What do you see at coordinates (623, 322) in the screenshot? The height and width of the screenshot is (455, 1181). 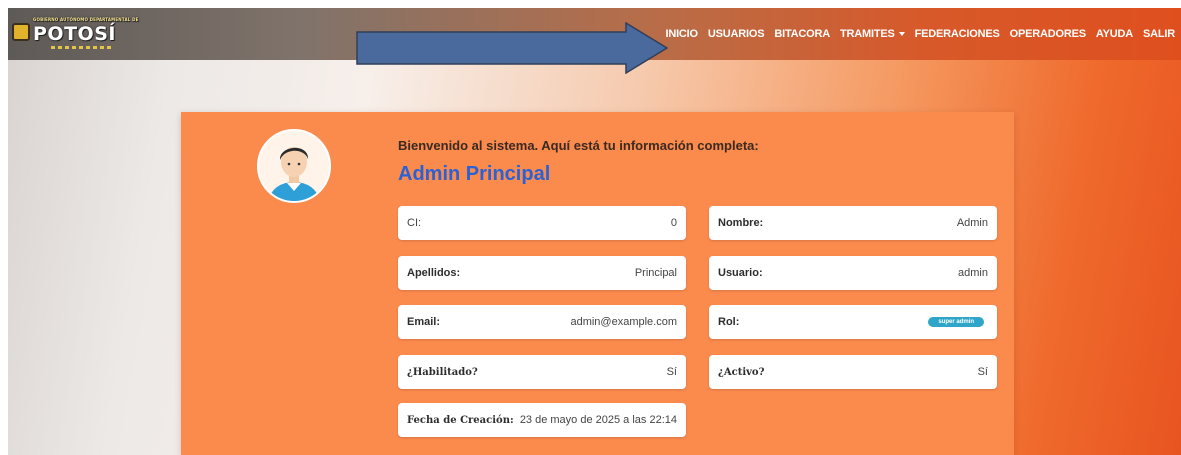 I see `field-email-value: admin@example.com` at bounding box center [623, 322].